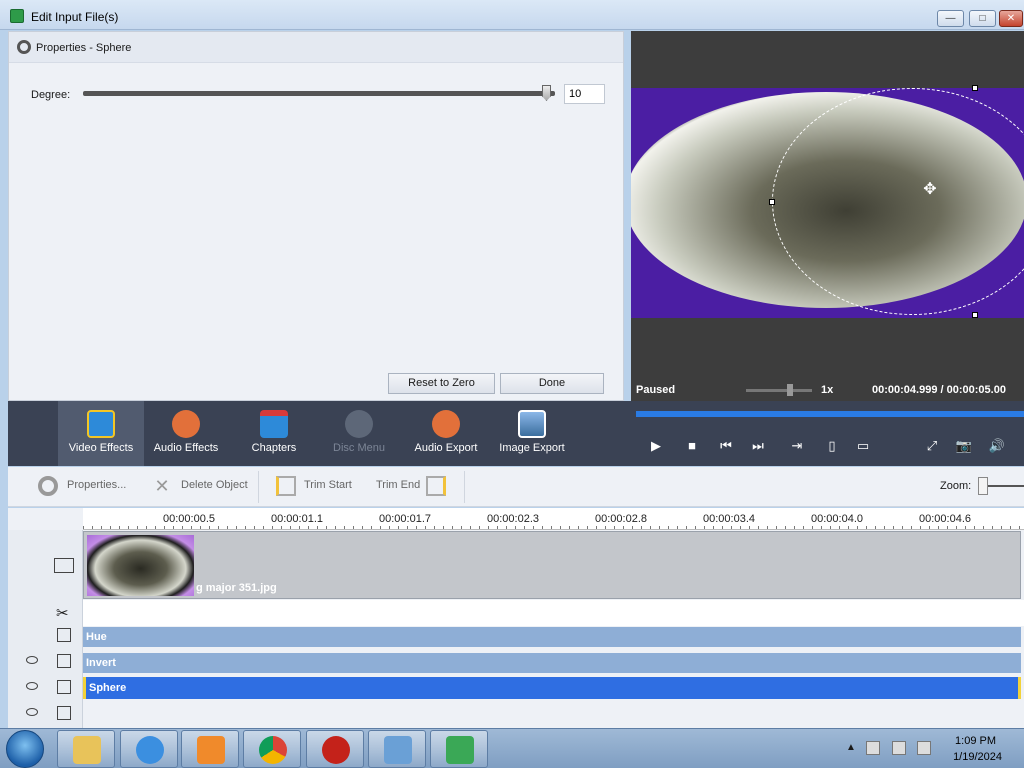 This screenshot has width=1024, height=768. What do you see at coordinates (359, 448) in the screenshot?
I see `disc-menu-label: Disc Menu` at bounding box center [359, 448].